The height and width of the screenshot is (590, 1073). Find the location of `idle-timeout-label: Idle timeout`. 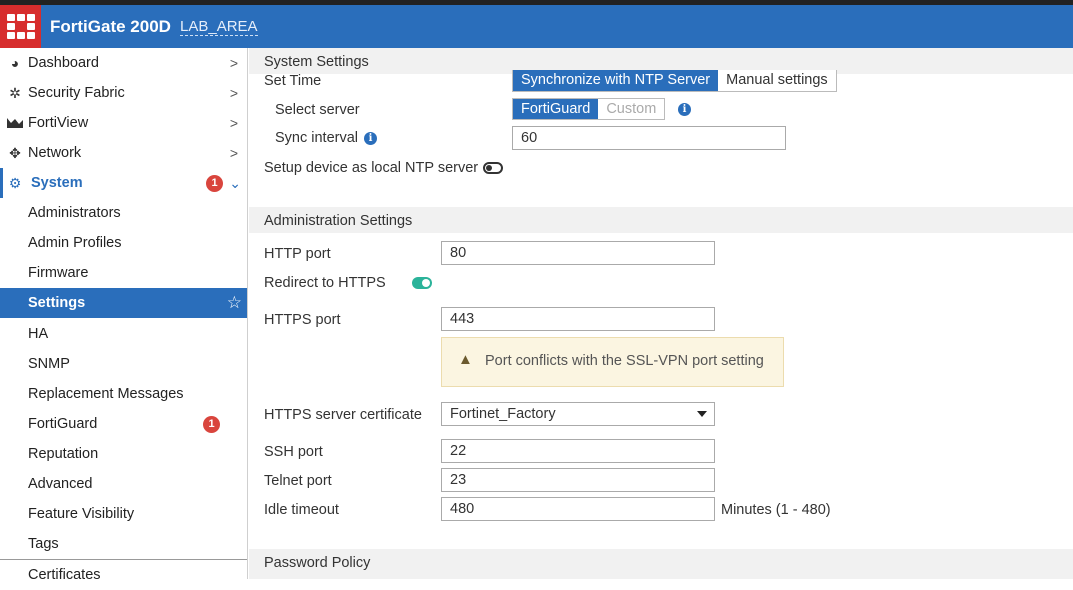

idle-timeout-label: Idle timeout is located at coordinates (301, 510).